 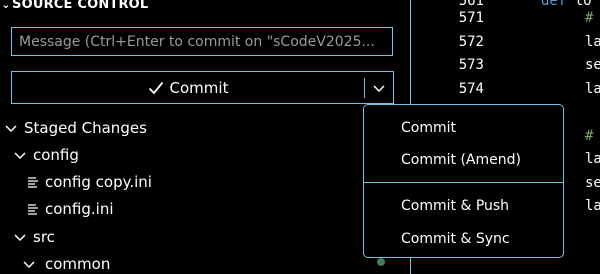 I want to click on tree-file-config: config.ini, so click(x=70, y=209).